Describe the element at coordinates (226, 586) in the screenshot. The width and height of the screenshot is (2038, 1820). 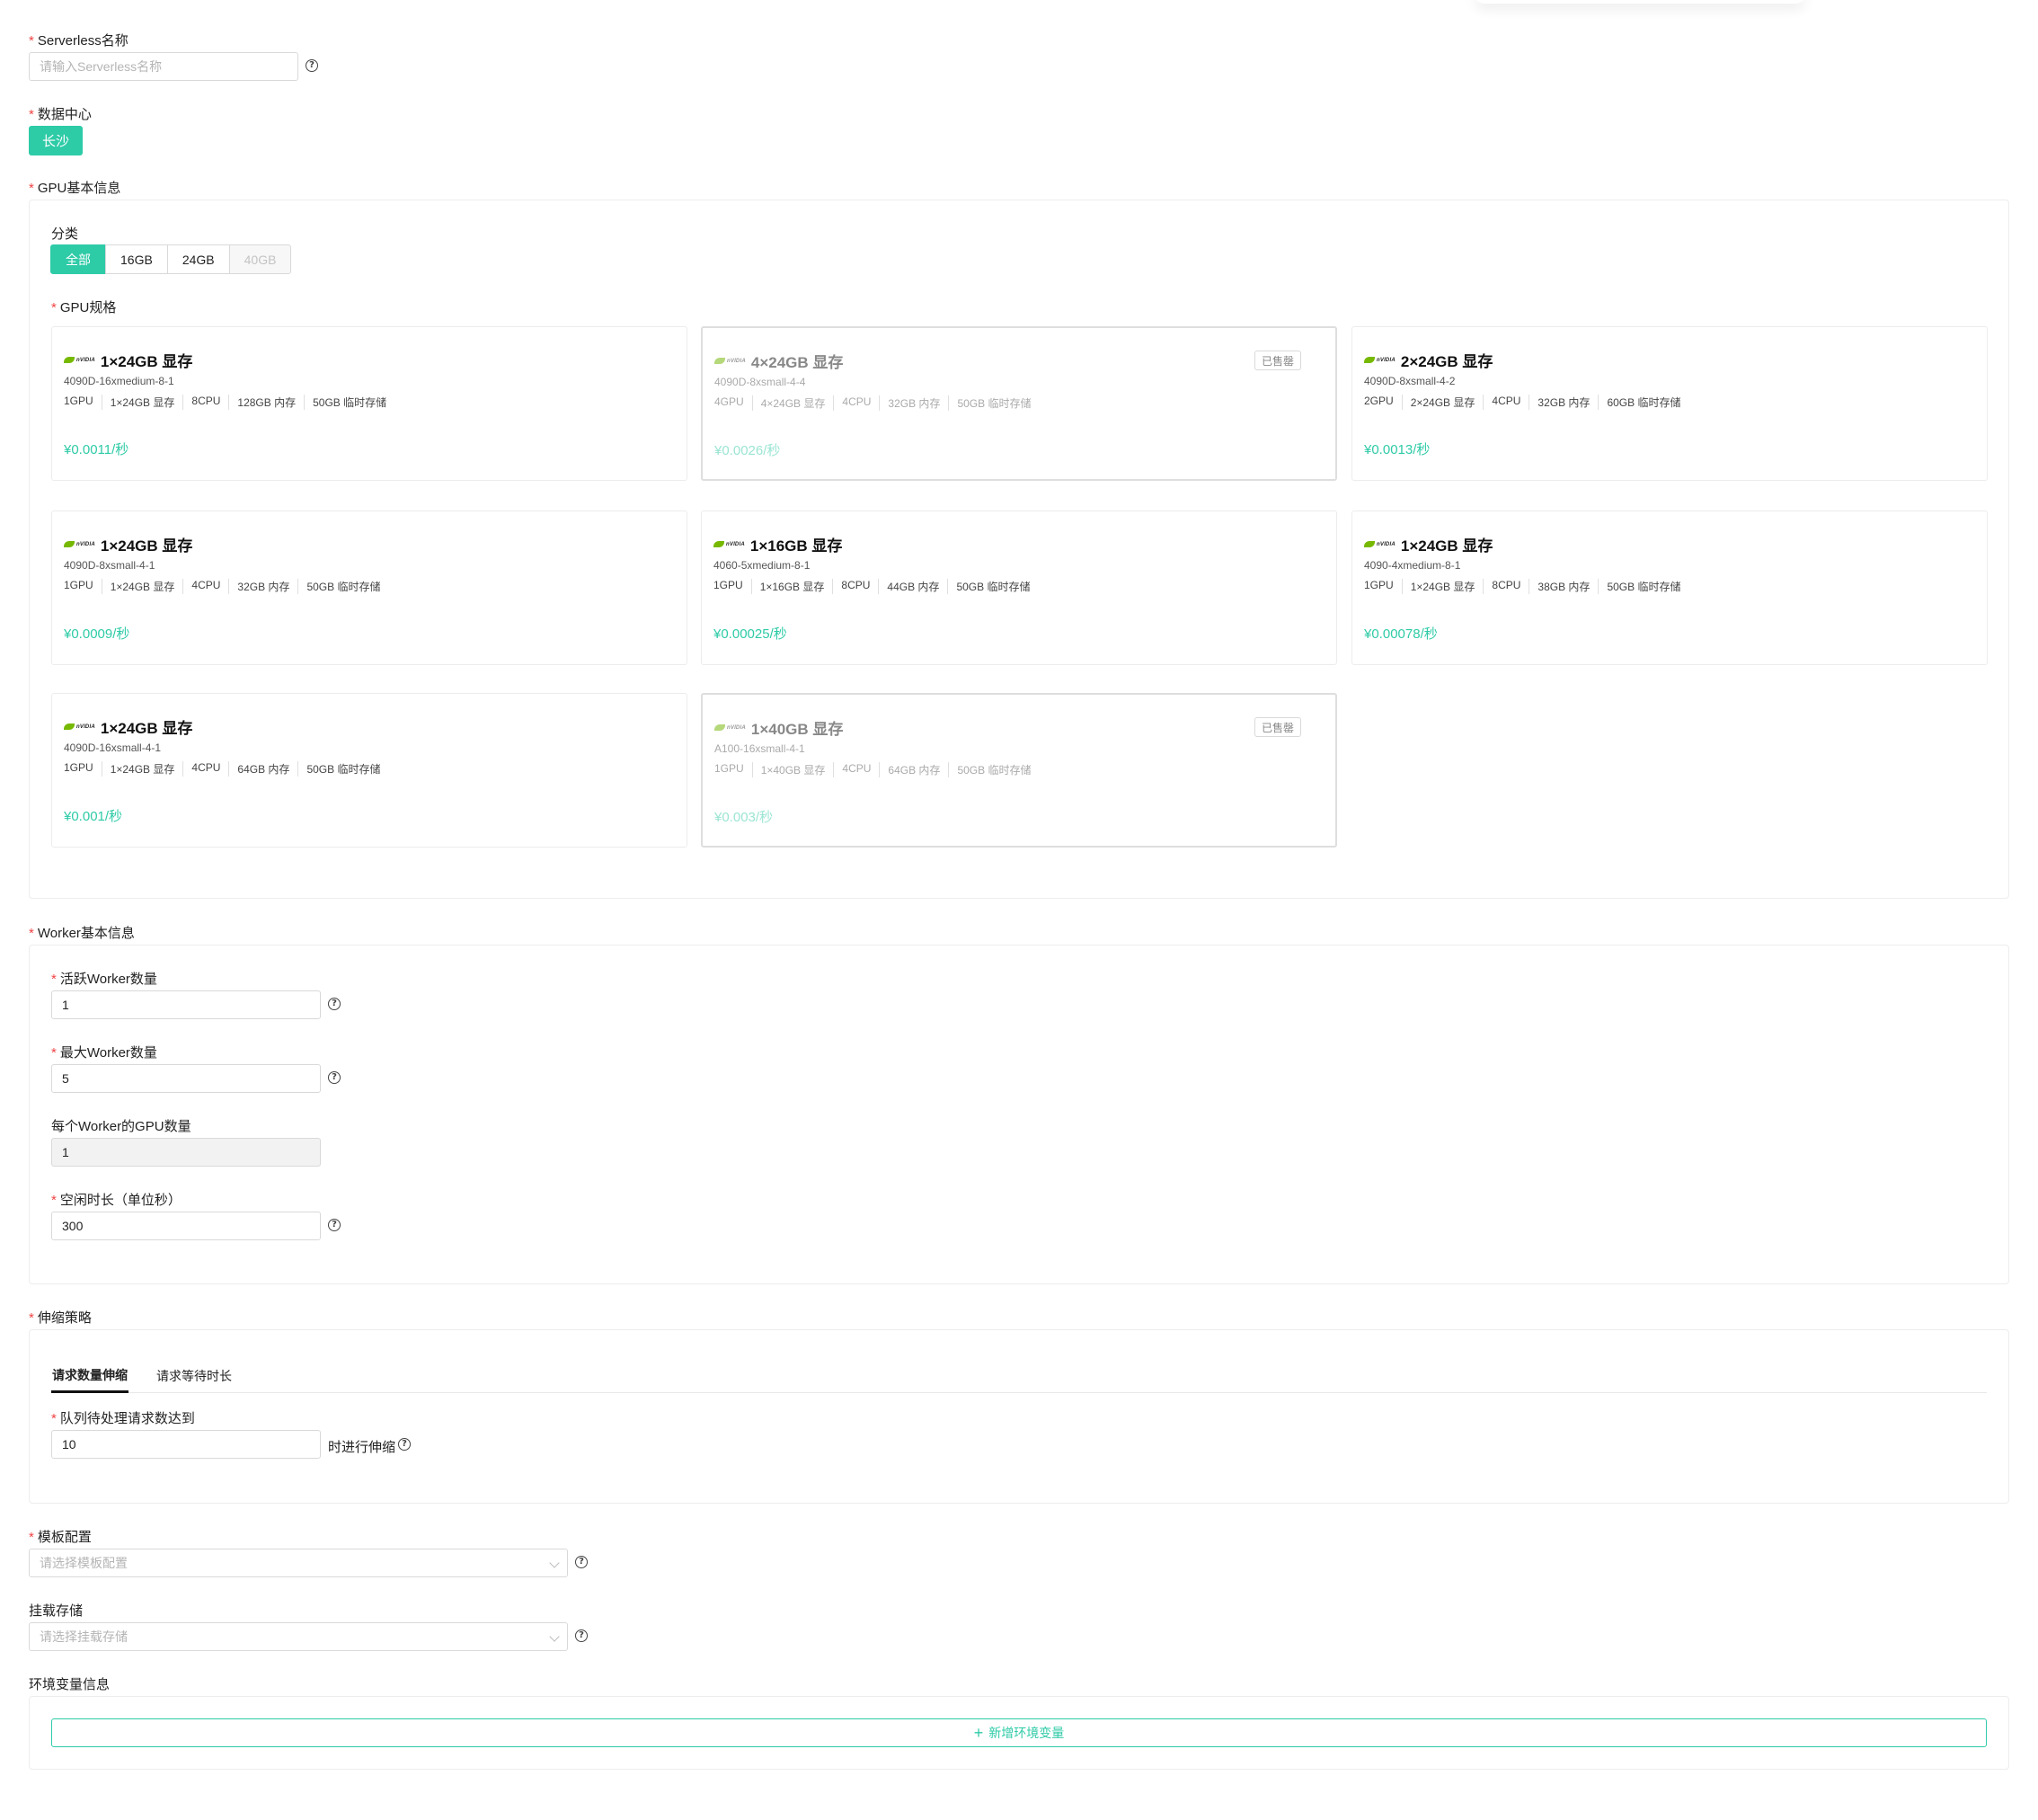
I see `gpu-card-specs: 1GPU 1×24GB 显存 4CPU 32GB 内存 50GB 临时存储` at that location.